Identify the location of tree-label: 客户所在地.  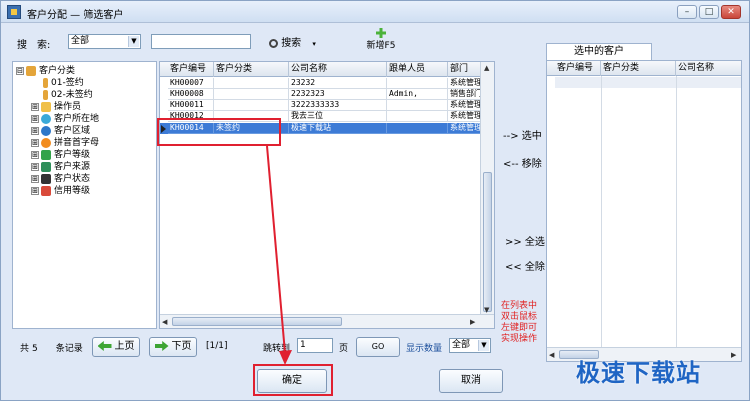
(77, 119).